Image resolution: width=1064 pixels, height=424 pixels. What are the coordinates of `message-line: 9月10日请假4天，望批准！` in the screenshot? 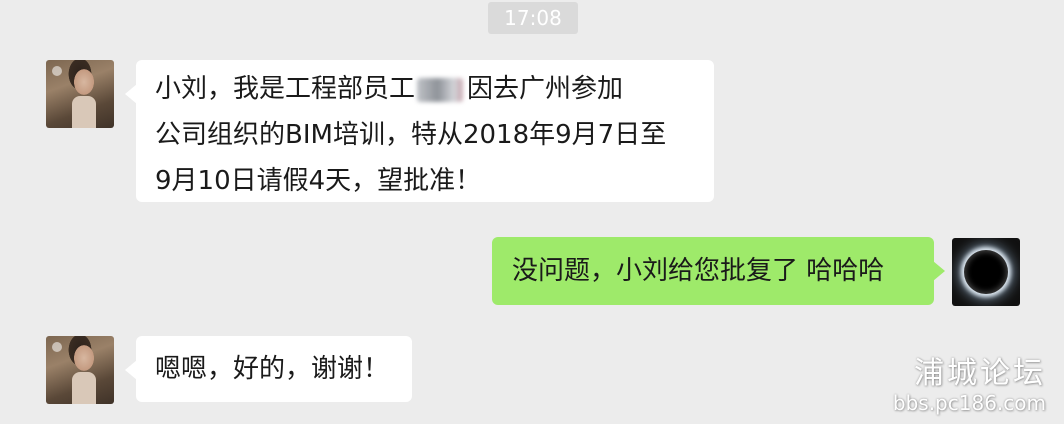 It's located at (318, 181).